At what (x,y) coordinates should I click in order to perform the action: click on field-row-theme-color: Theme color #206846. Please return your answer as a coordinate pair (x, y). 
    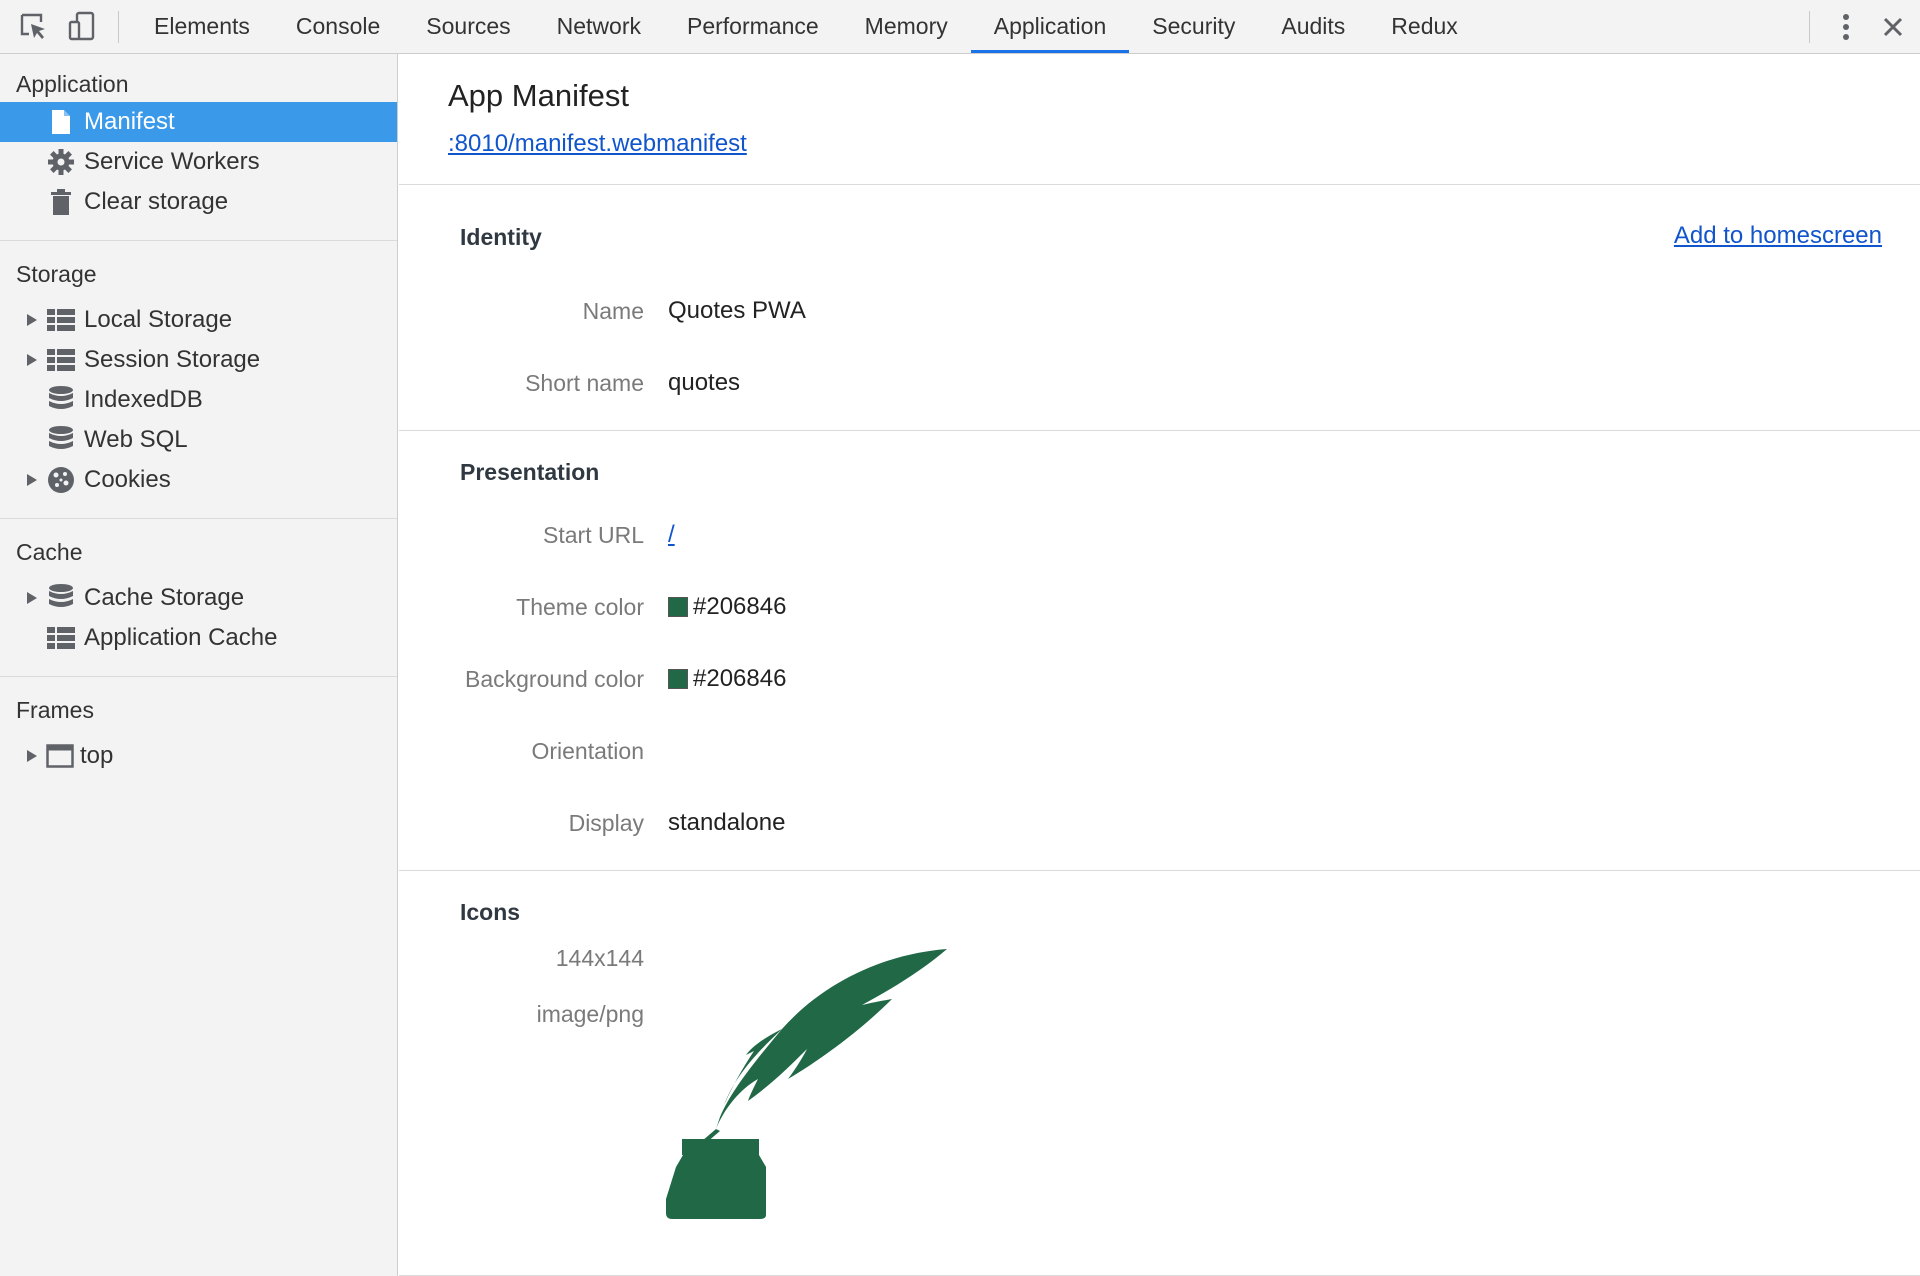
    Looking at the image, I should click on (1159, 607).